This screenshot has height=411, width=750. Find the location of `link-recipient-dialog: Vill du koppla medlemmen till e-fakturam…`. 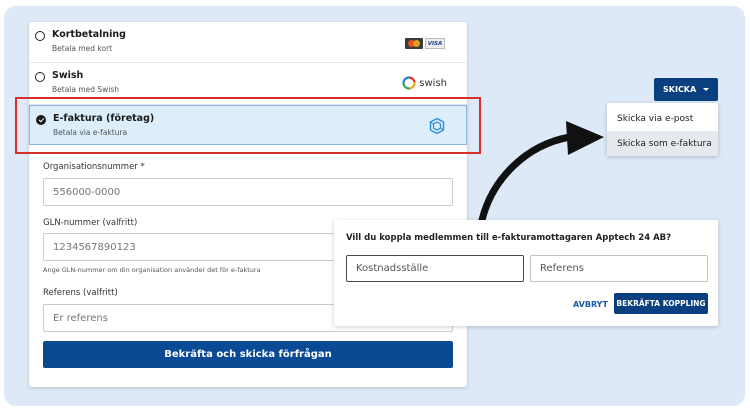

link-recipient-dialog: Vill du koppla medlemmen till e-fakturam… is located at coordinates (526, 273).